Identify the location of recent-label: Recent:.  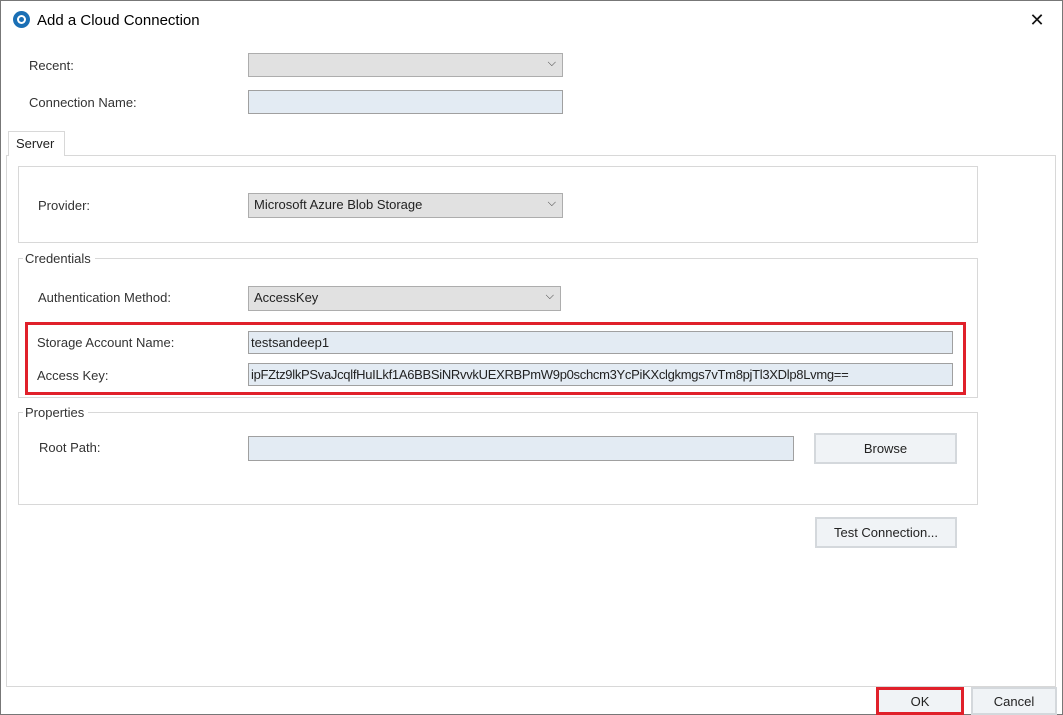
(51, 65).